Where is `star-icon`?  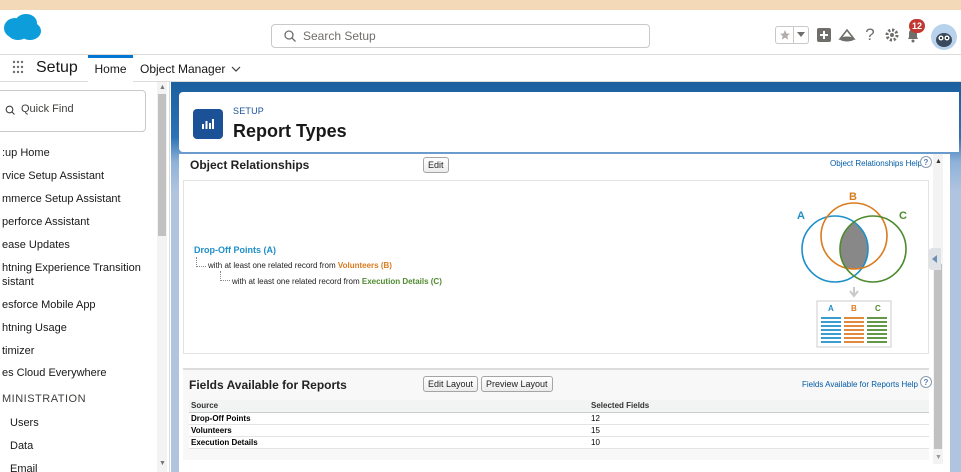 star-icon is located at coordinates (785, 35).